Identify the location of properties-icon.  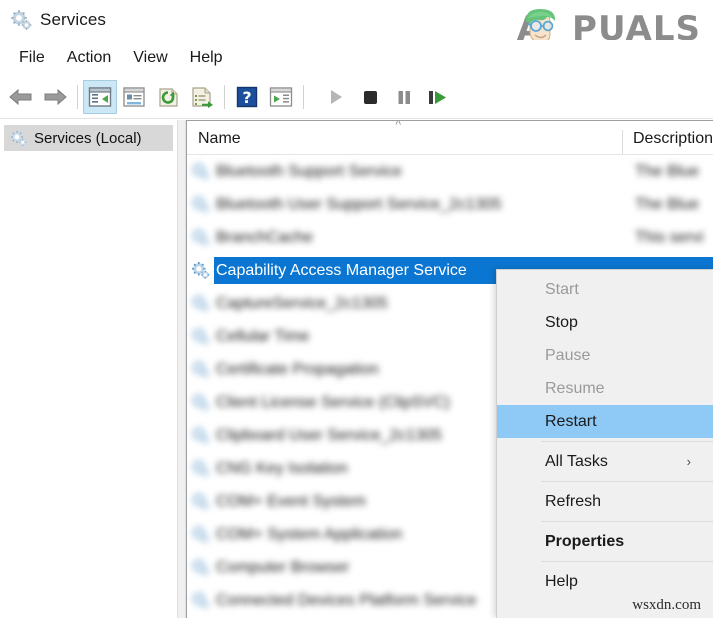
(134, 97).